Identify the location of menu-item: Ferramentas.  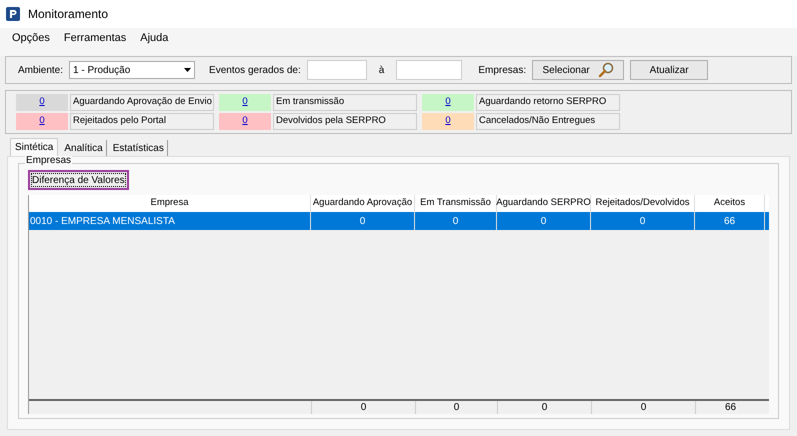
(95, 38).